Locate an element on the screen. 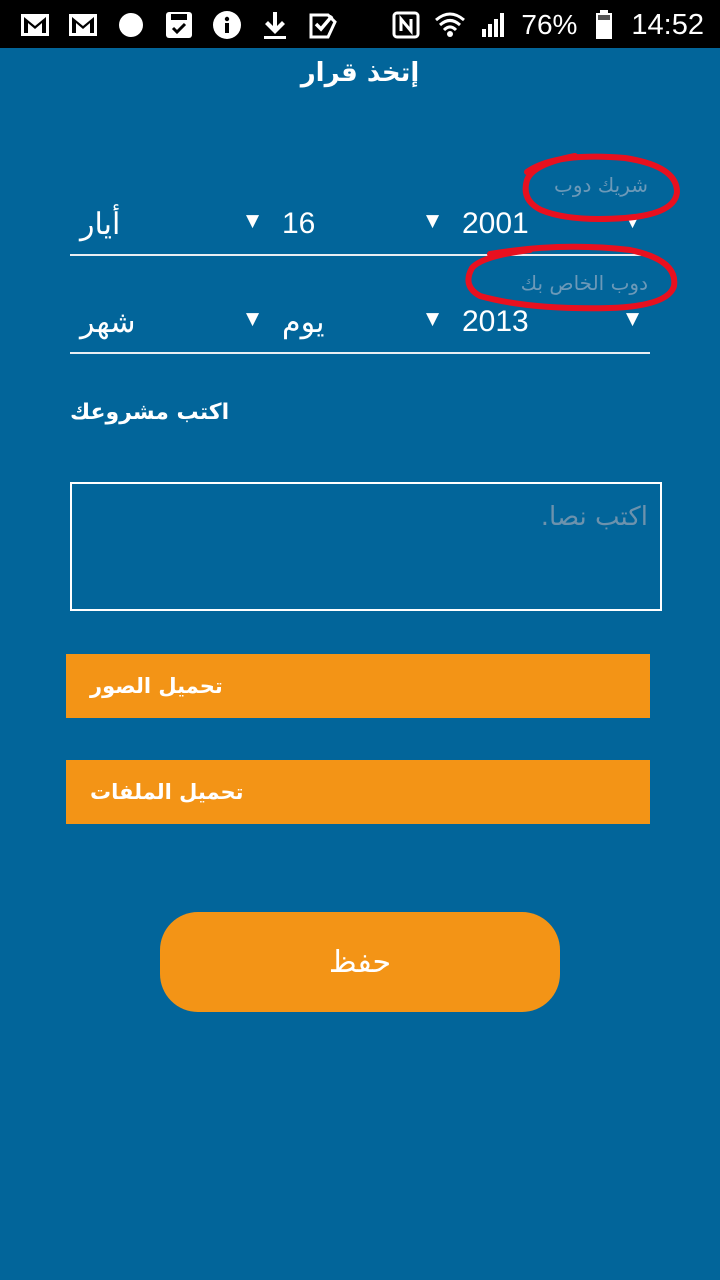 The height and width of the screenshot is (1280, 720). clock: 14:52 is located at coordinates (667, 24).